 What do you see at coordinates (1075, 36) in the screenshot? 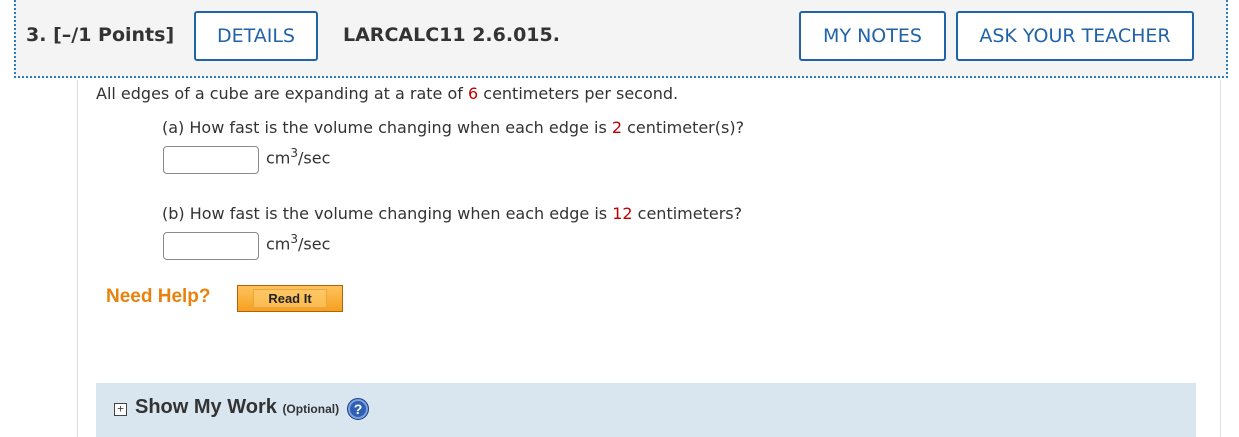
I see `ask-teacher-button: ASK YOUR TEACHER` at bounding box center [1075, 36].